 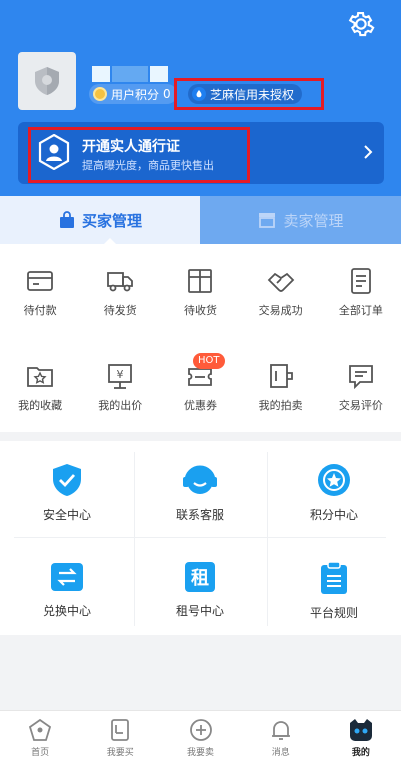 I want to click on order-label: 待收货, so click(x=200, y=310).